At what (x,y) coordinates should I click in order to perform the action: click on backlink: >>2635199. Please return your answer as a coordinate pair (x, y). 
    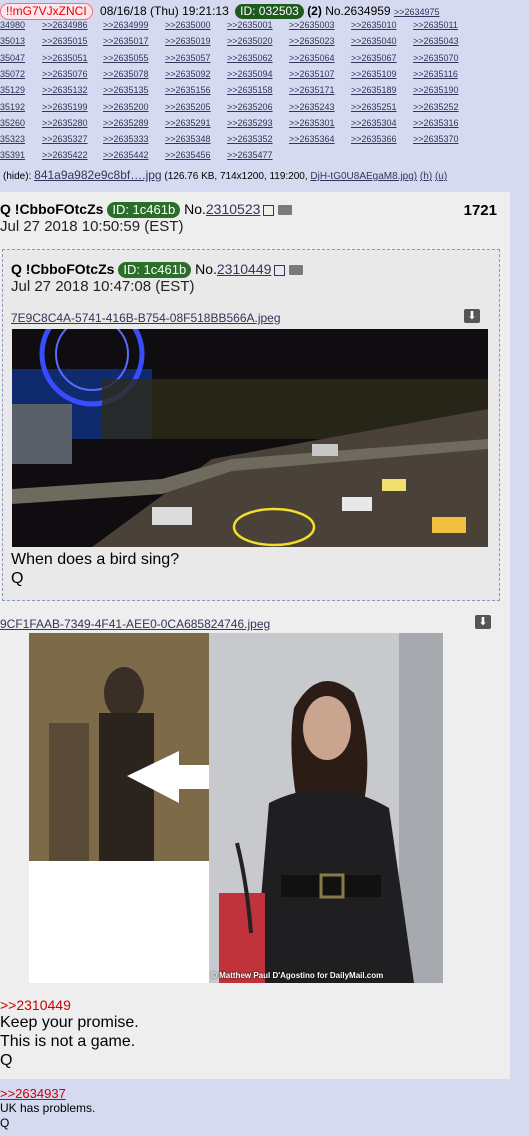
    Looking at the image, I should click on (65, 107).